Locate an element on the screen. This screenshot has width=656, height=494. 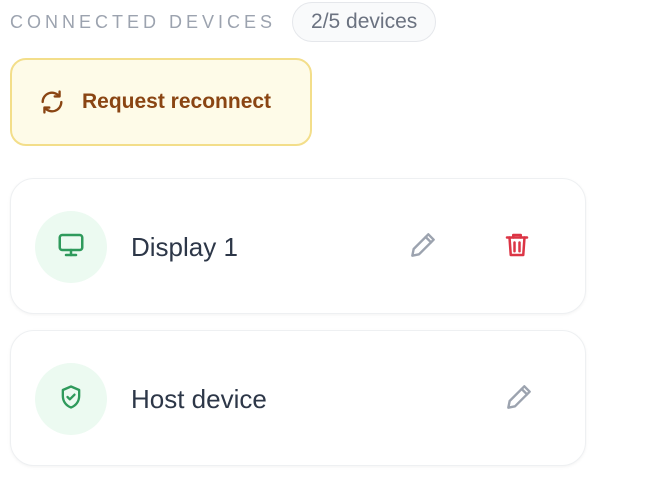
delete-device-button is located at coordinates (517, 247).